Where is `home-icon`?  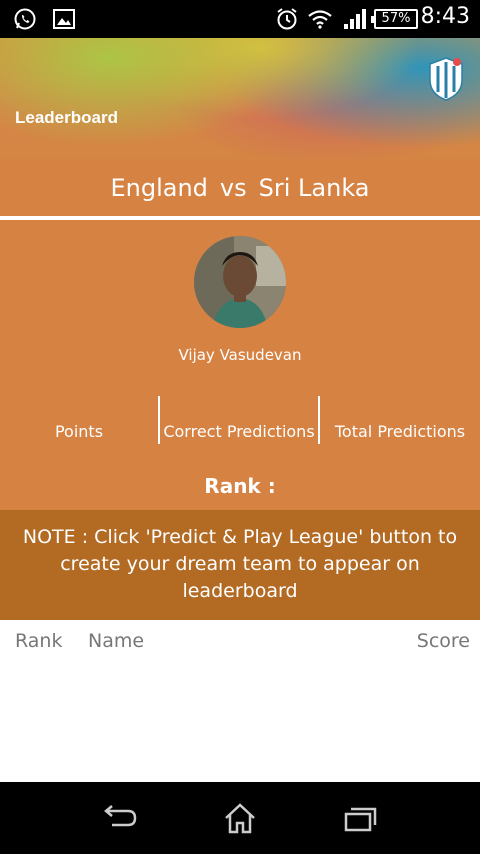 home-icon is located at coordinates (240, 818).